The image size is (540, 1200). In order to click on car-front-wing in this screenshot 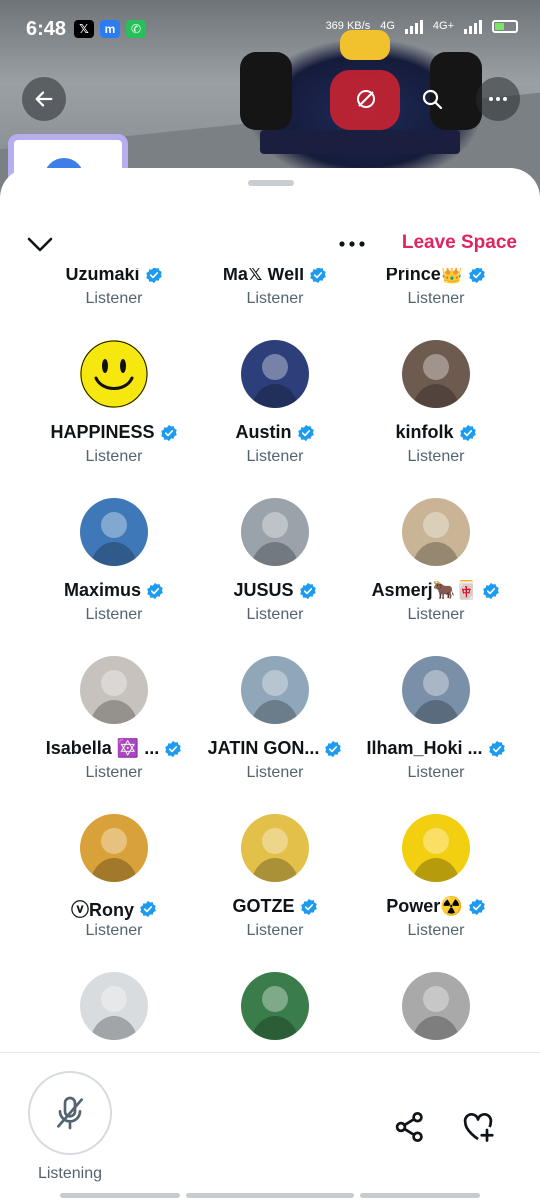, I will do `click(360, 142)`.